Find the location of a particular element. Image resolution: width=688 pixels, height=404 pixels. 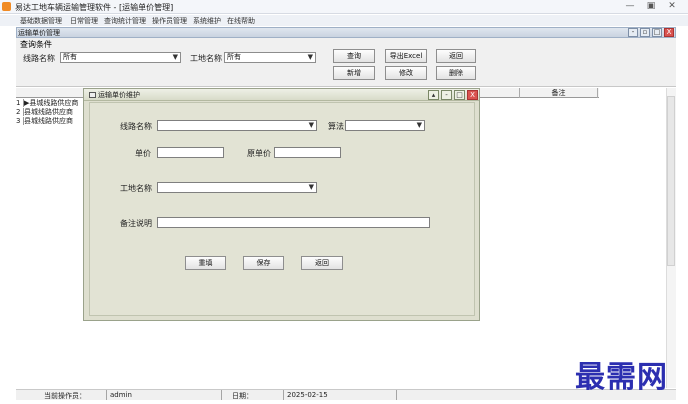

dialog-route-label: 线路名称 is located at coordinates (136, 126).